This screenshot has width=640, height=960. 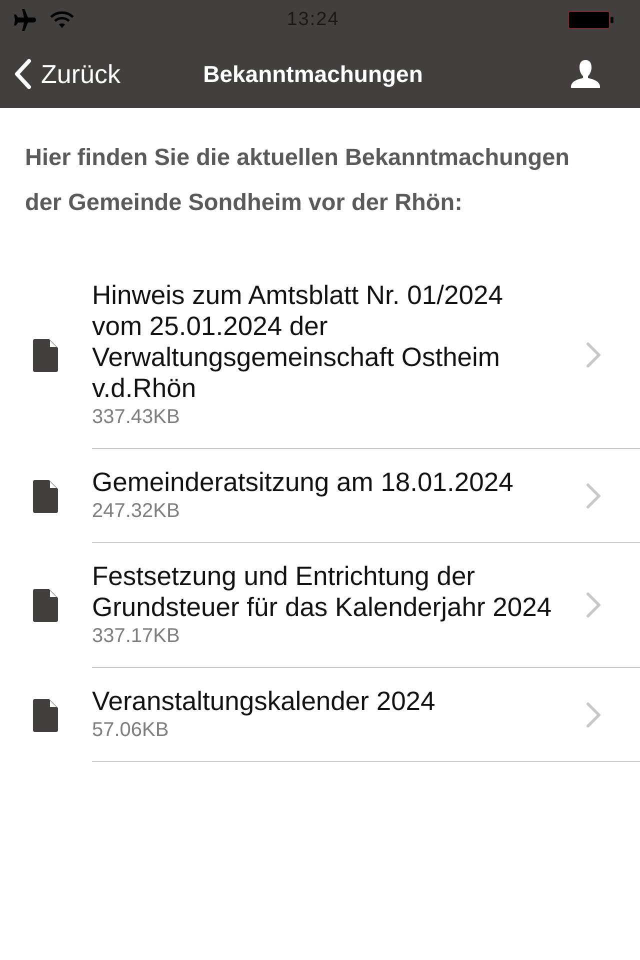 What do you see at coordinates (80, 74) in the screenshot?
I see `back-label: Zurück` at bounding box center [80, 74].